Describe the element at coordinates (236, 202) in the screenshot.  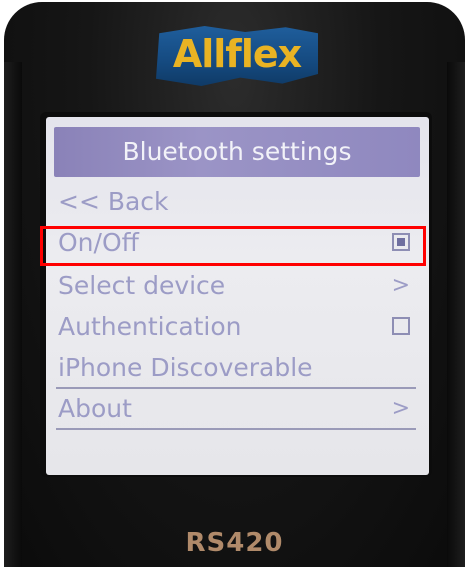
I see `menu-item-back: << Back` at that location.